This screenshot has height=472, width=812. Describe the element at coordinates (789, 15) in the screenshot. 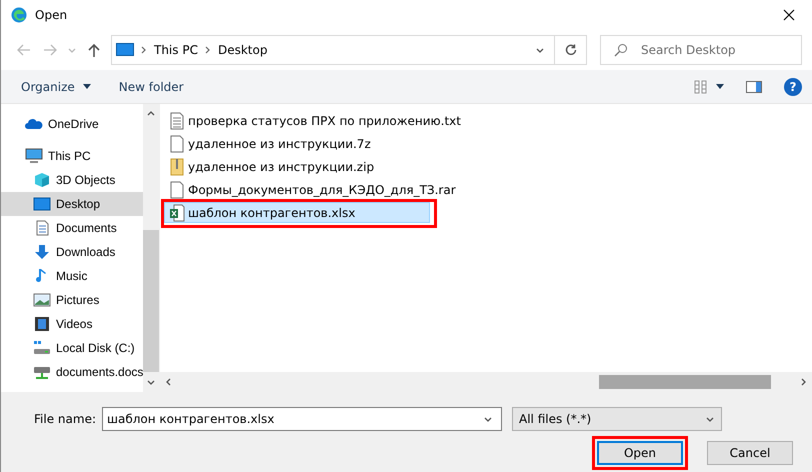

I see `close-icon` at that location.